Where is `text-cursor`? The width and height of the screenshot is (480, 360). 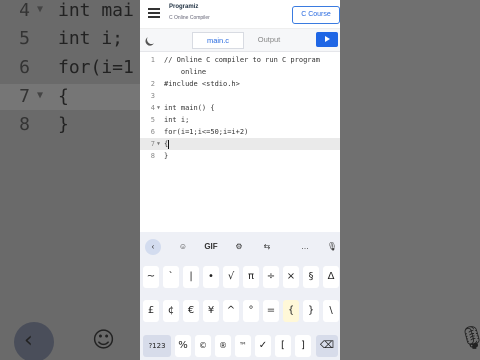
text-cursor is located at coordinates (169, 144).